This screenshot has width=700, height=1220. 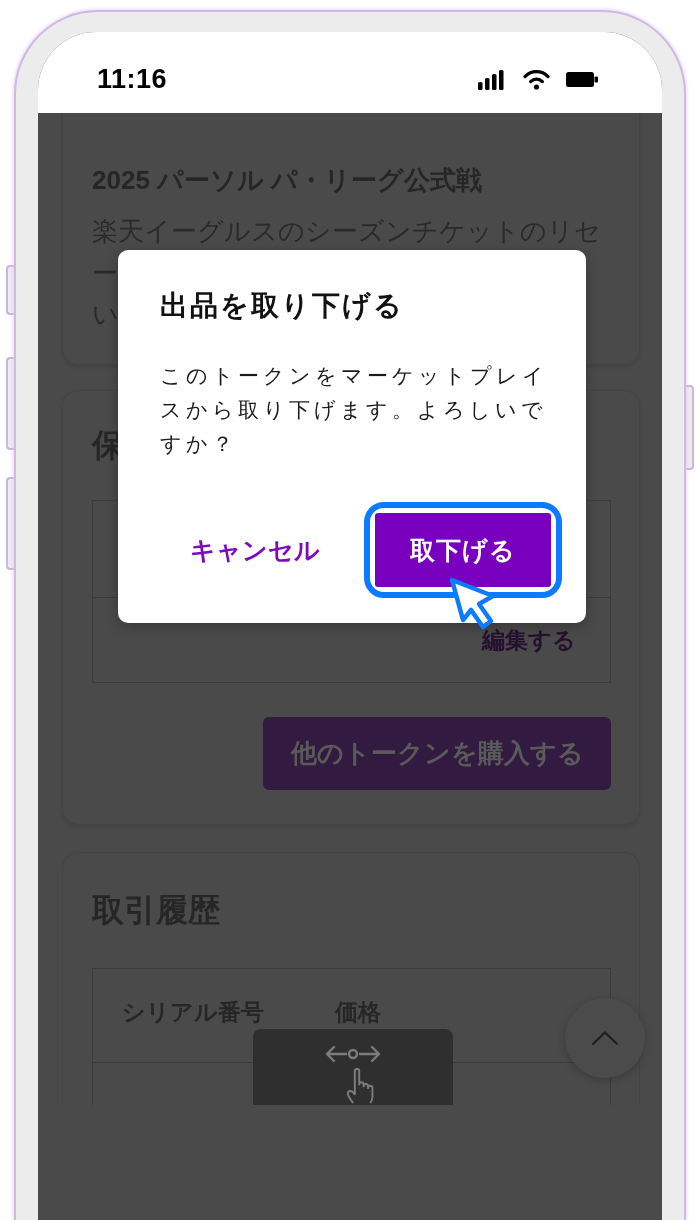 I want to click on dialog-message: このトークンをマーケットプレイスから取り下げます。よろしいですか？, so click(x=354, y=410).